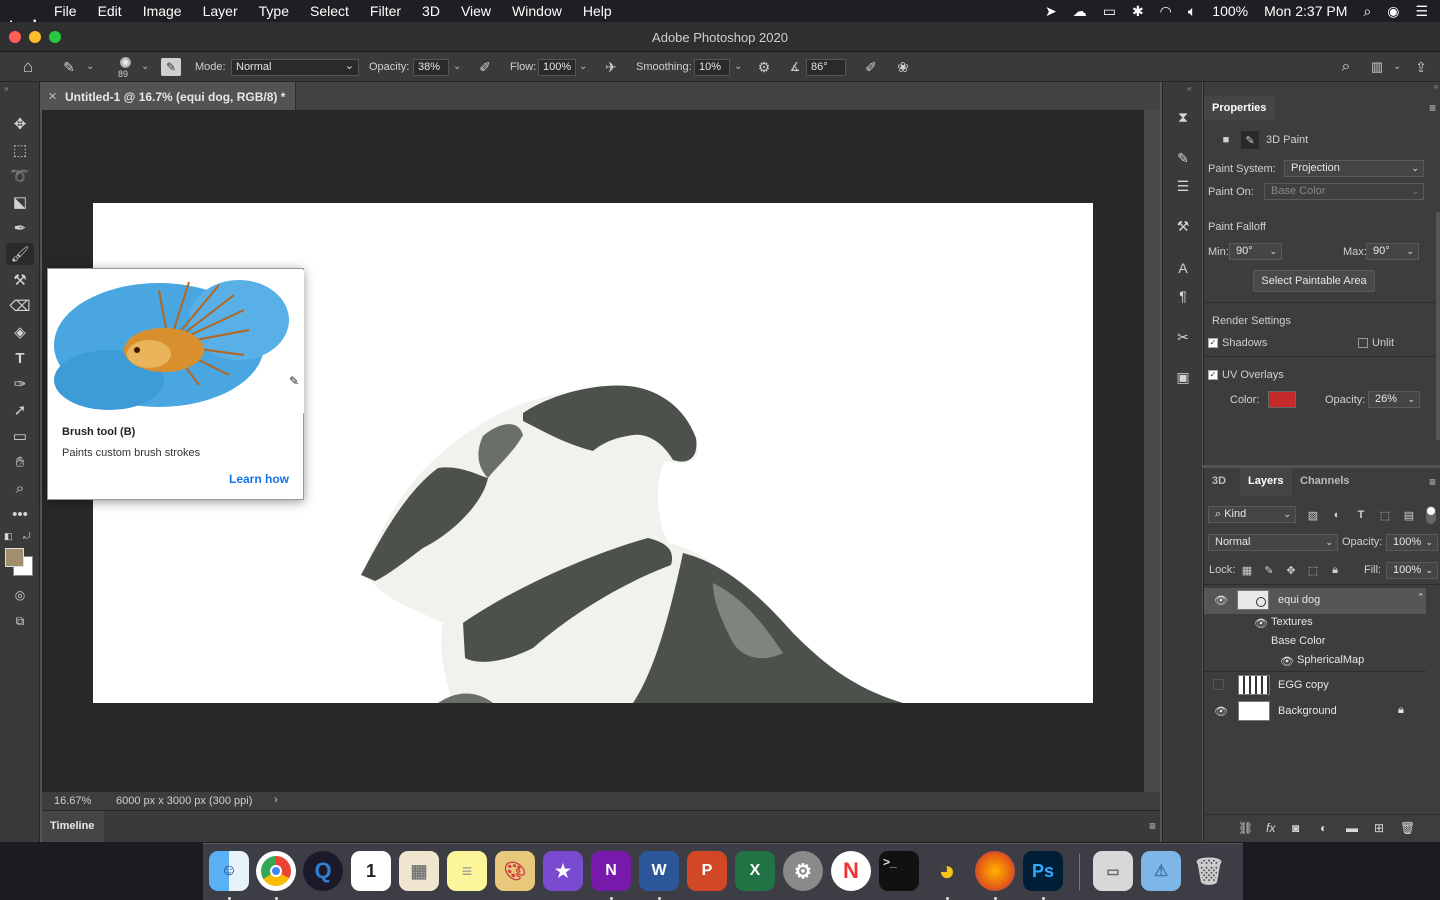  Describe the element at coordinates (659, 871) in the screenshot. I see `word-app-icon: W` at that location.